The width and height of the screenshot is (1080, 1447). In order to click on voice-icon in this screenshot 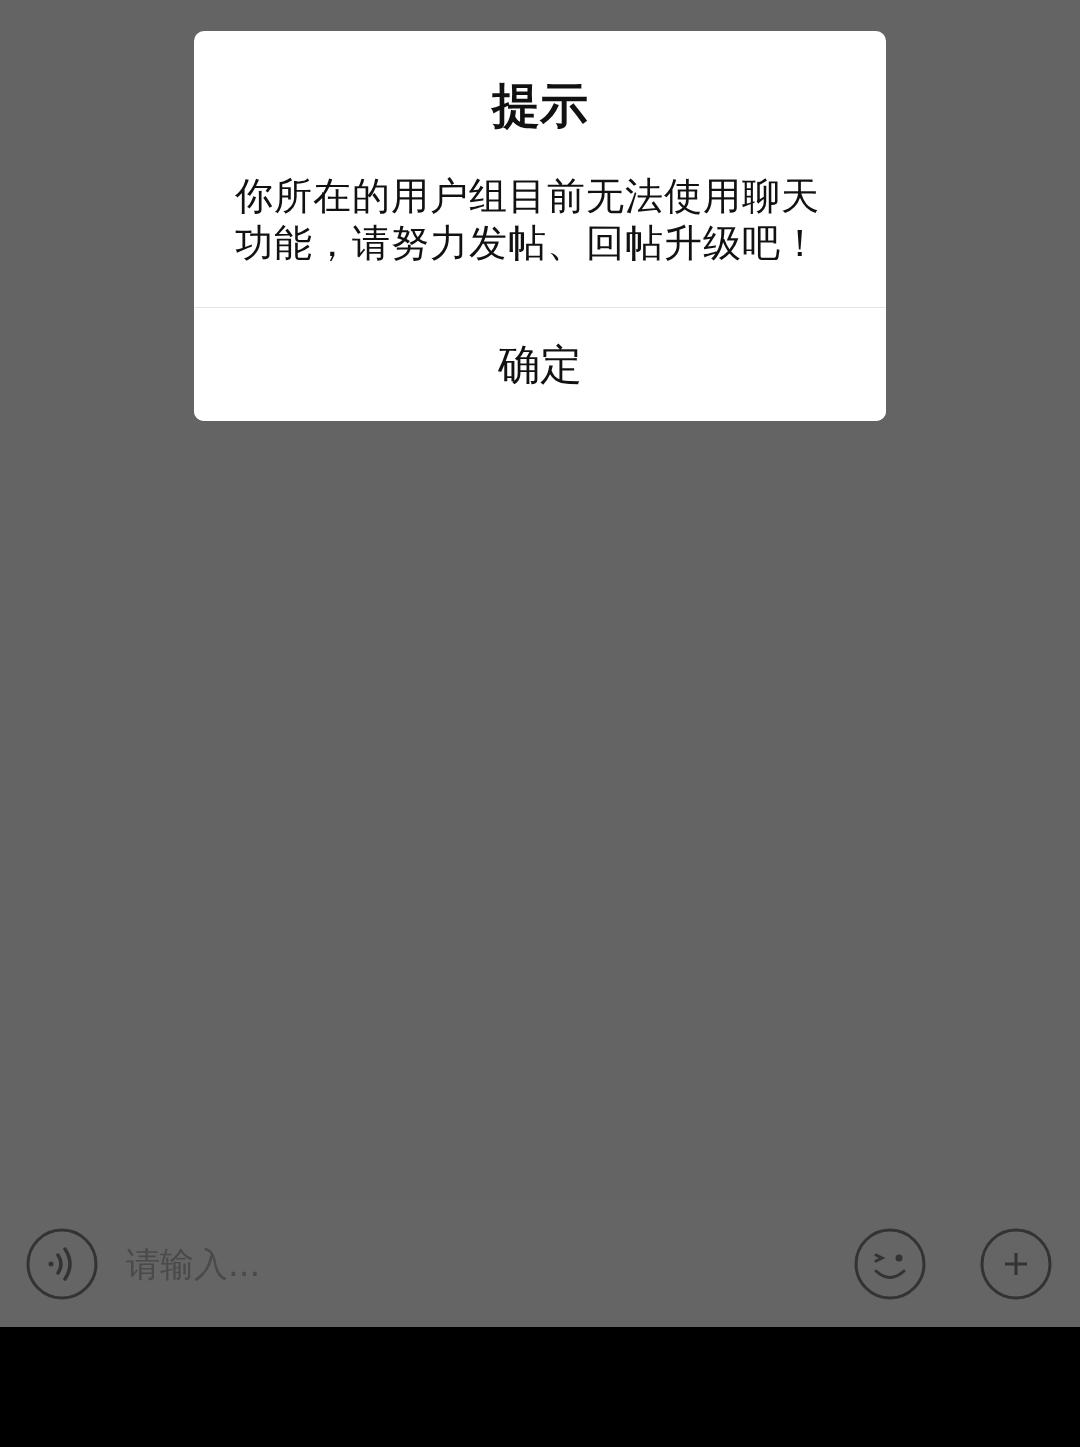, I will do `click(62, 1263)`.